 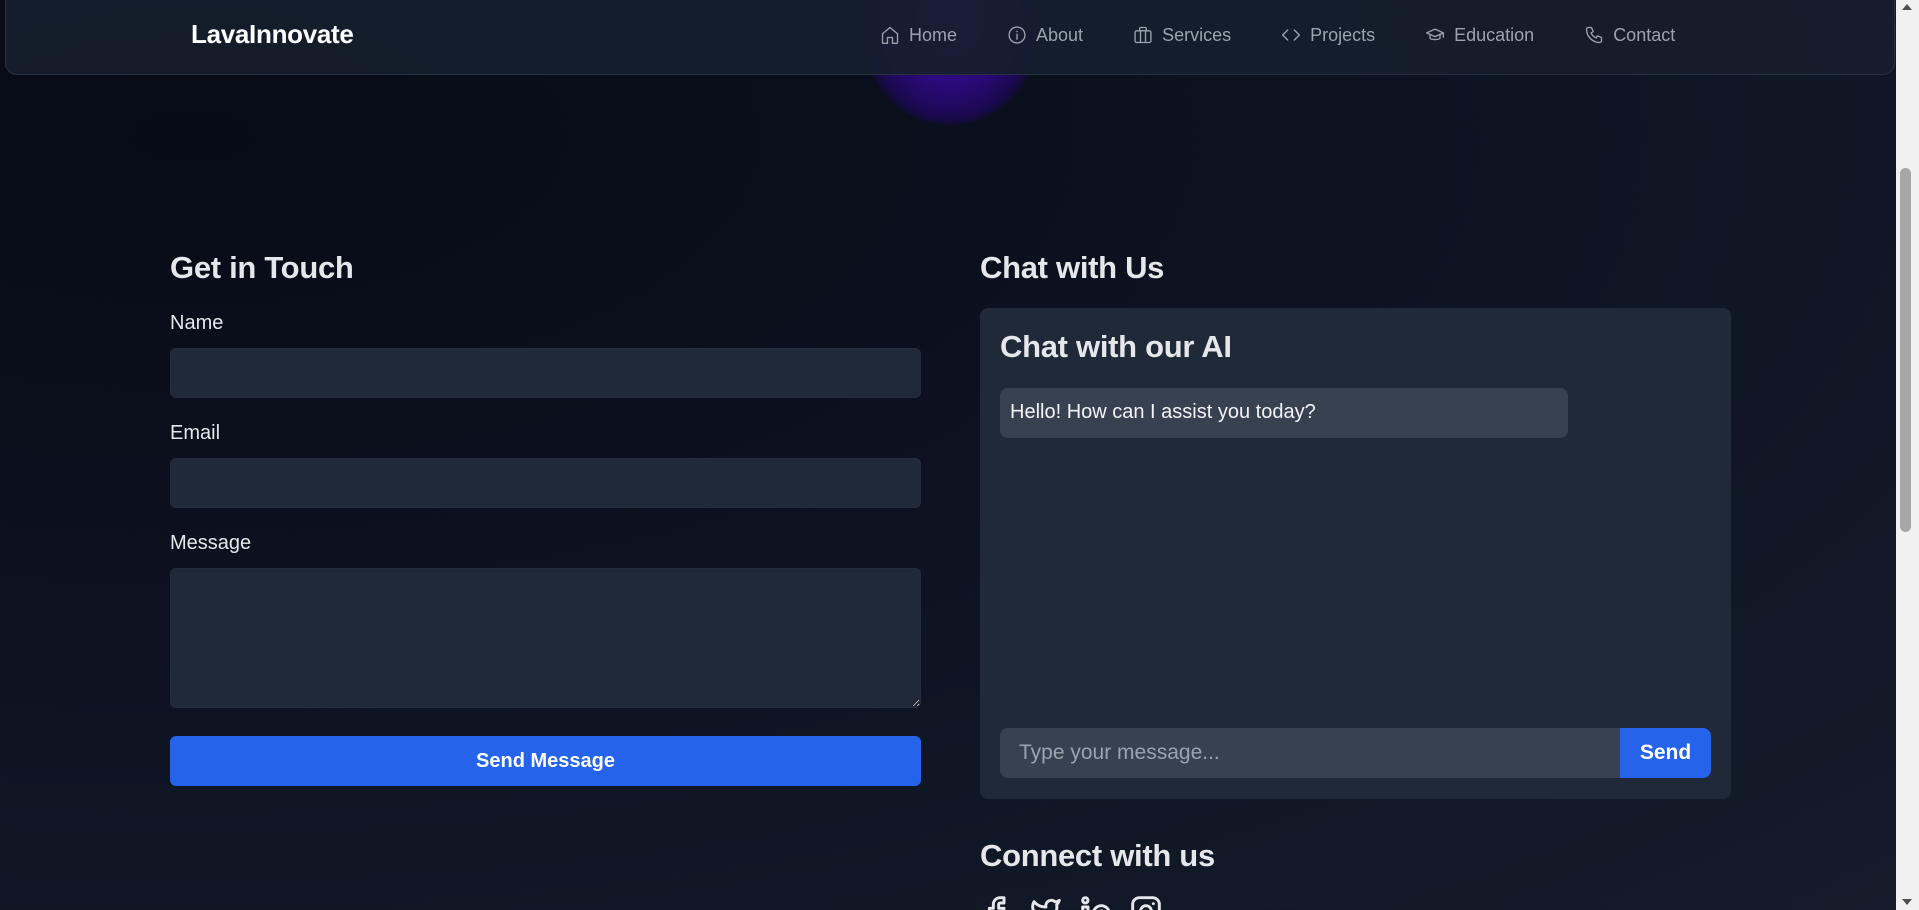 What do you see at coordinates (272, 34) in the screenshot?
I see `brand-logo: LavaInnovate` at bounding box center [272, 34].